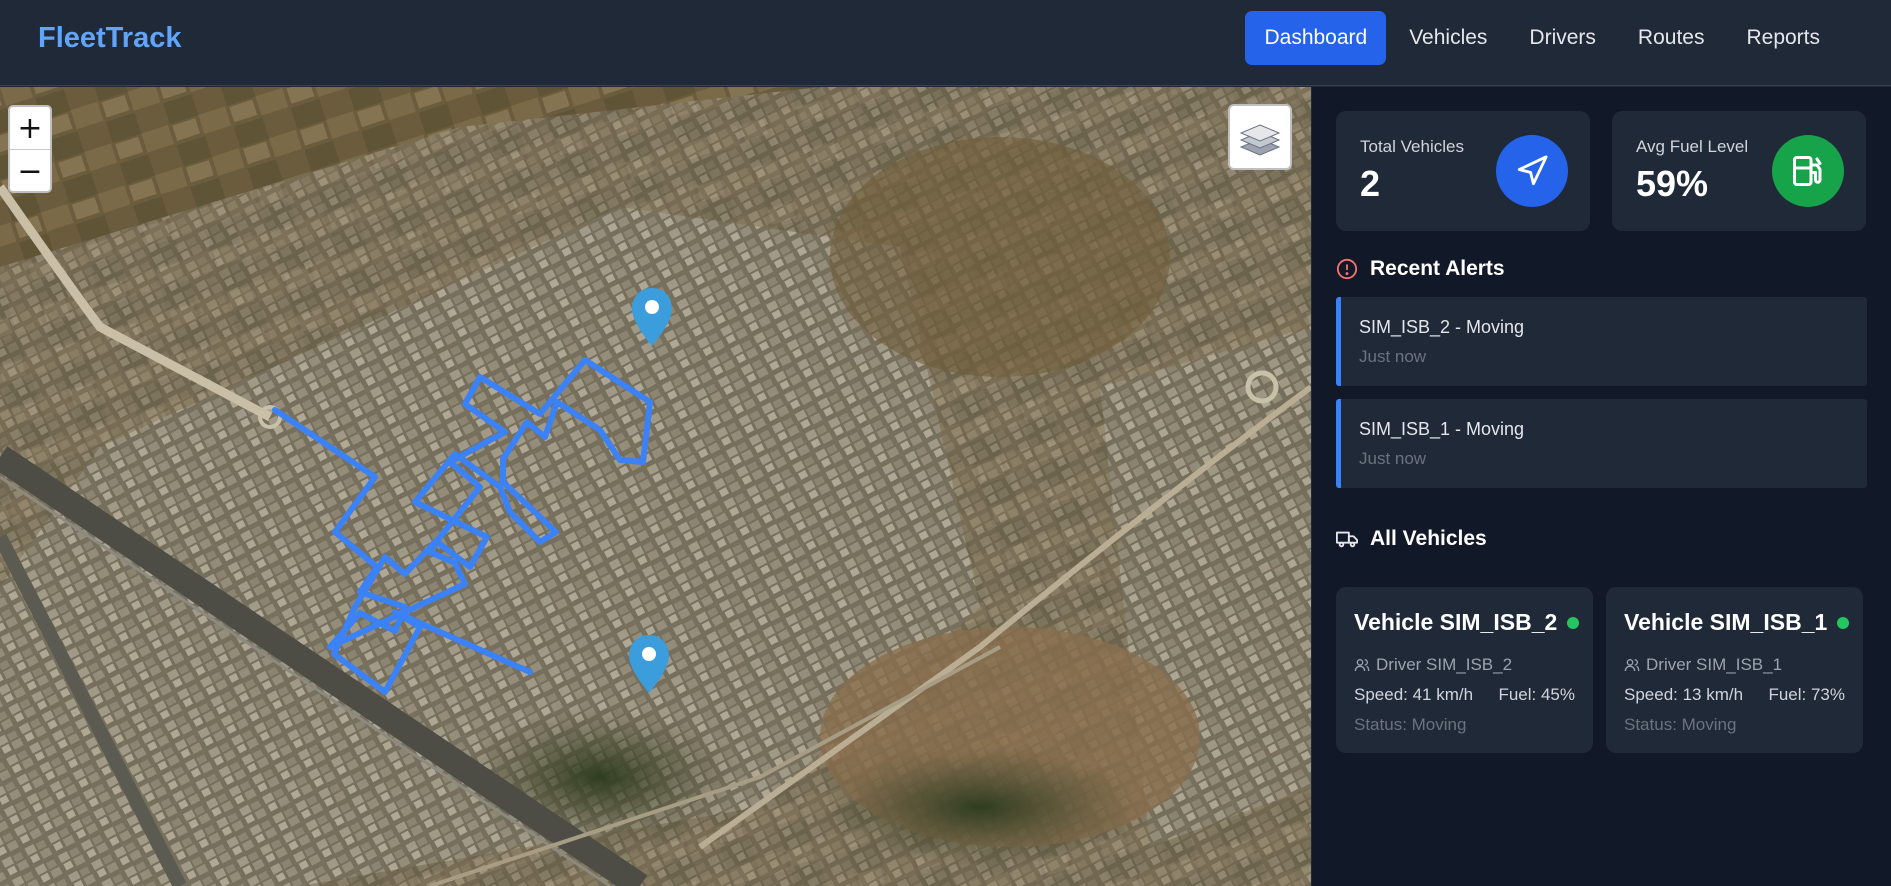 Image resolution: width=1891 pixels, height=886 pixels. What do you see at coordinates (1370, 183) in the screenshot?
I see `stat-value: 2` at bounding box center [1370, 183].